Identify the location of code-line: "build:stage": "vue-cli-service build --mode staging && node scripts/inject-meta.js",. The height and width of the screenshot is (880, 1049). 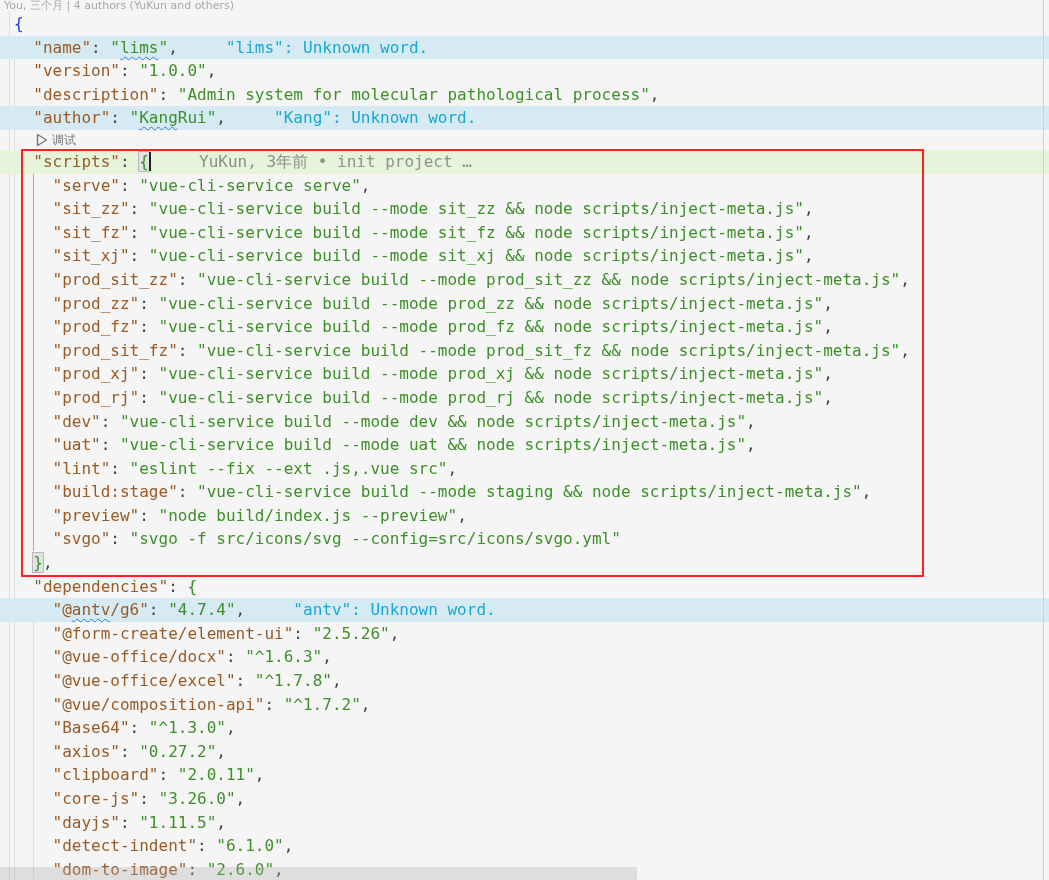
(462, 492).